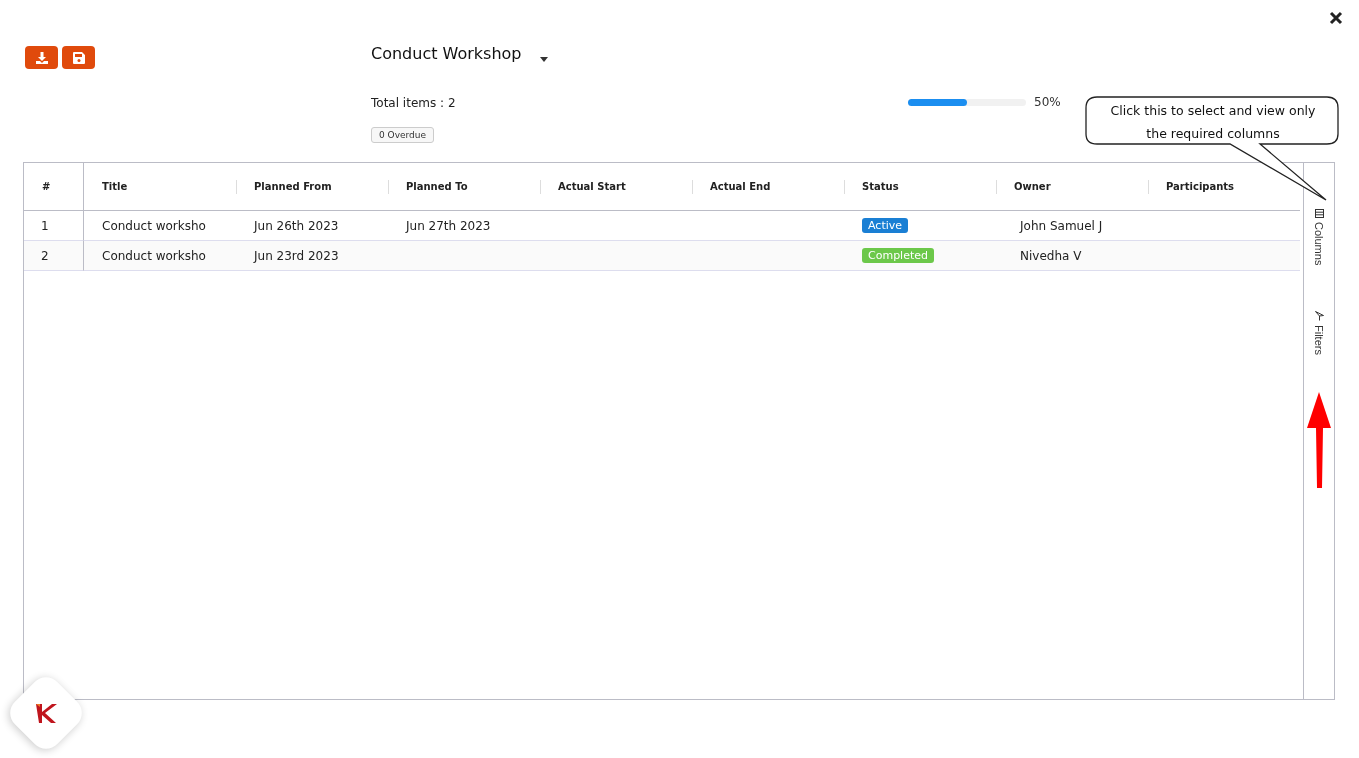 The image size is (1359, 758). What do you see at coordinates (543, 59) in the screenshot?
I see `caret-icon` at bounding box center [543, 59].